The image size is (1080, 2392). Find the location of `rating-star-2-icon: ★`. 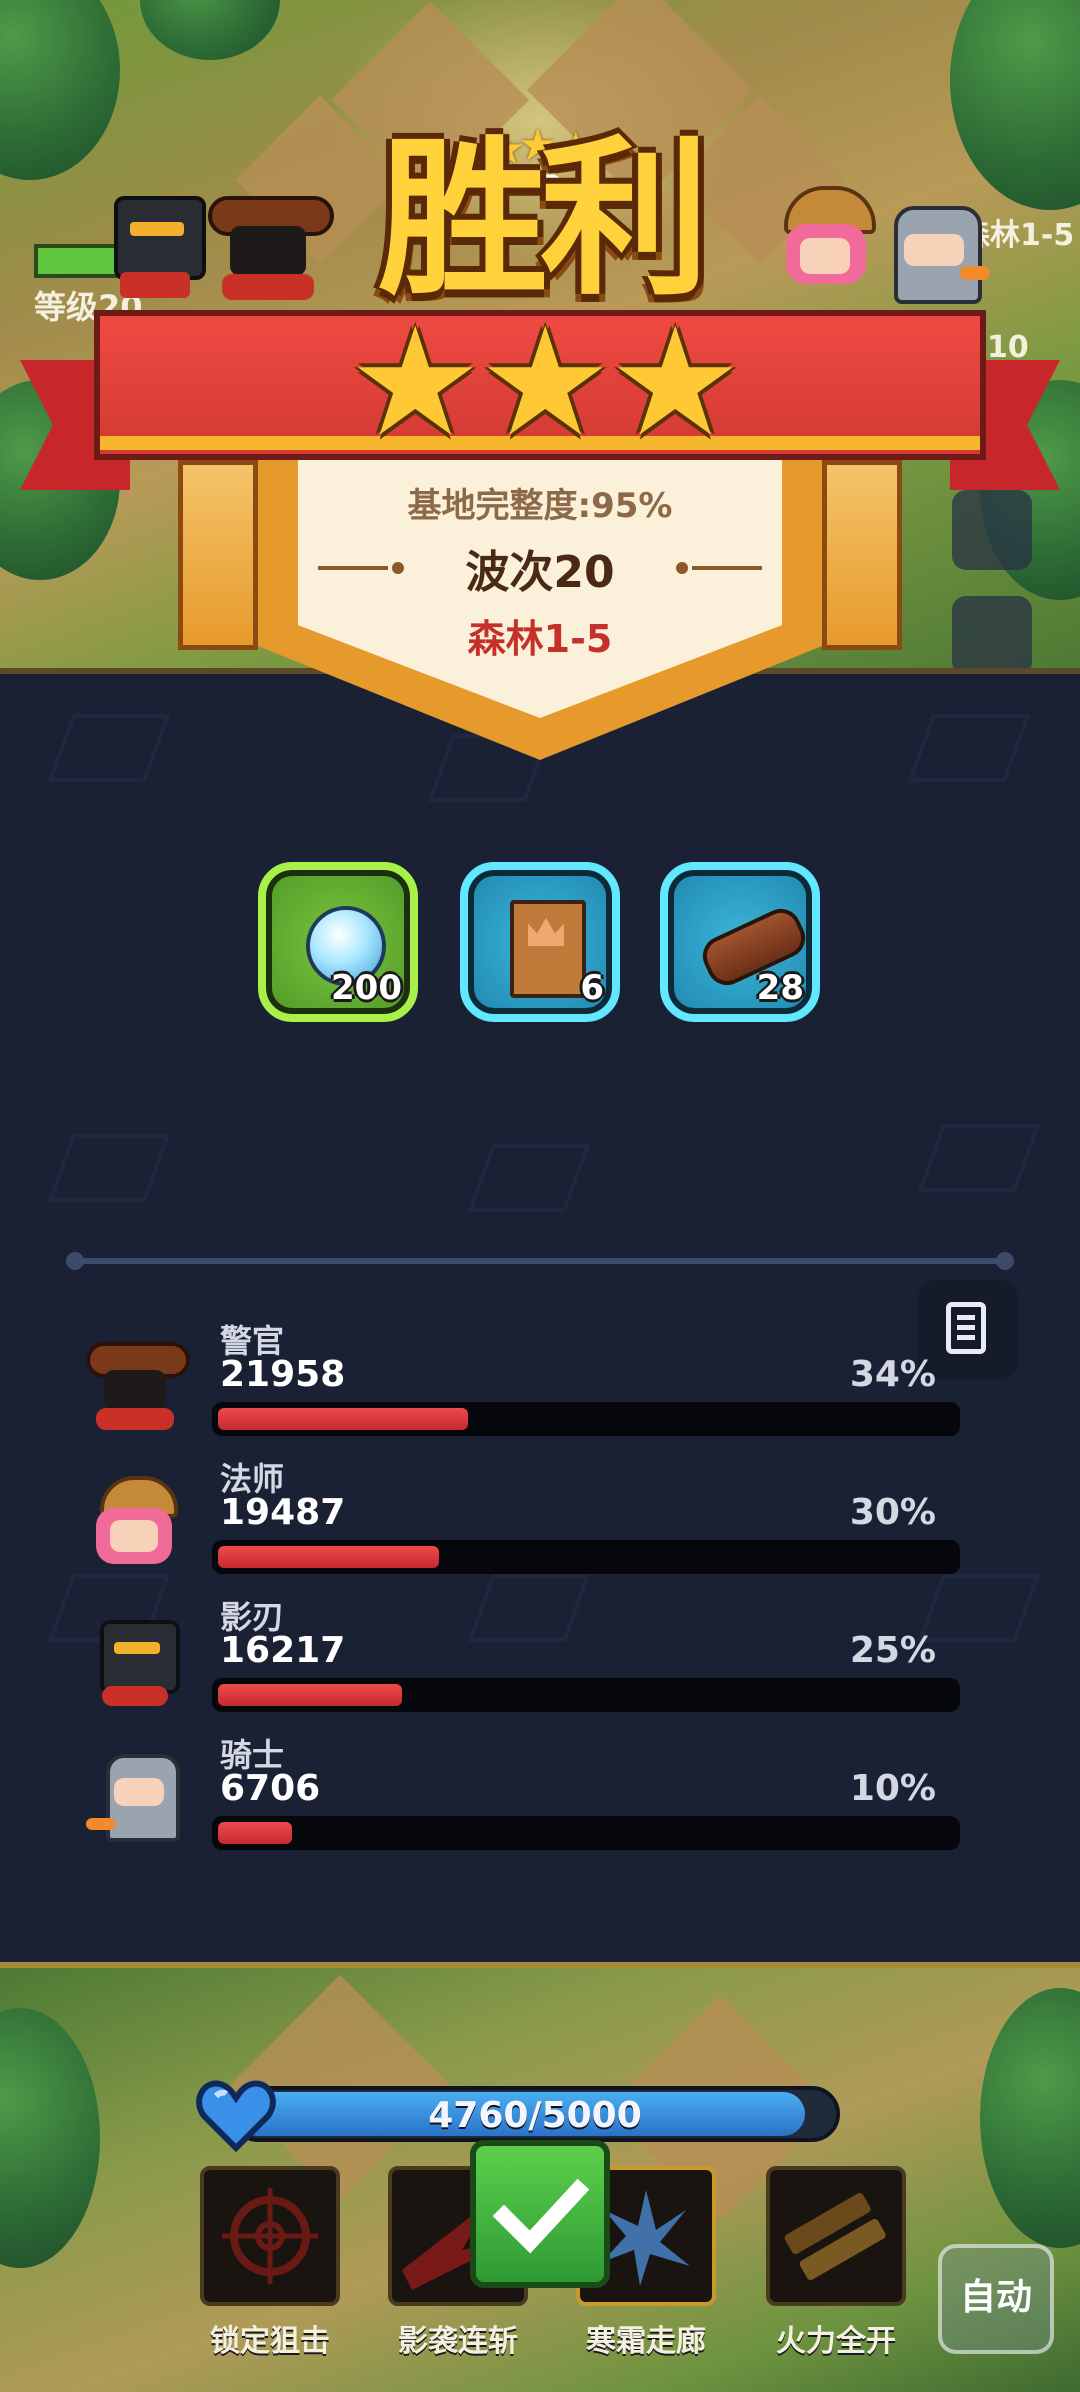

rating-star-2-icon: ★ is located at coordinates (545, 383).